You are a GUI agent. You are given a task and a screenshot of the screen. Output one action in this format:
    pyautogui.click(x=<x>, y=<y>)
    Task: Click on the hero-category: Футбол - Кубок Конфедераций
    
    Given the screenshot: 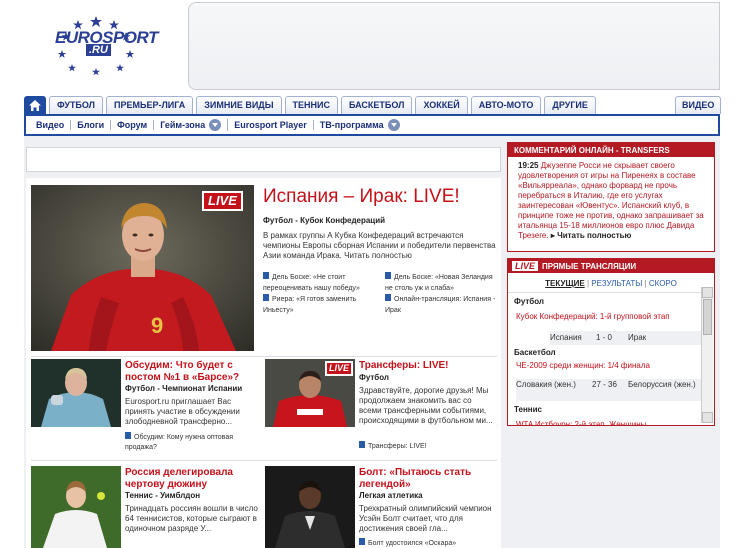 What is the action you would take?
    pyautogui.click(x=324, y=220)
    